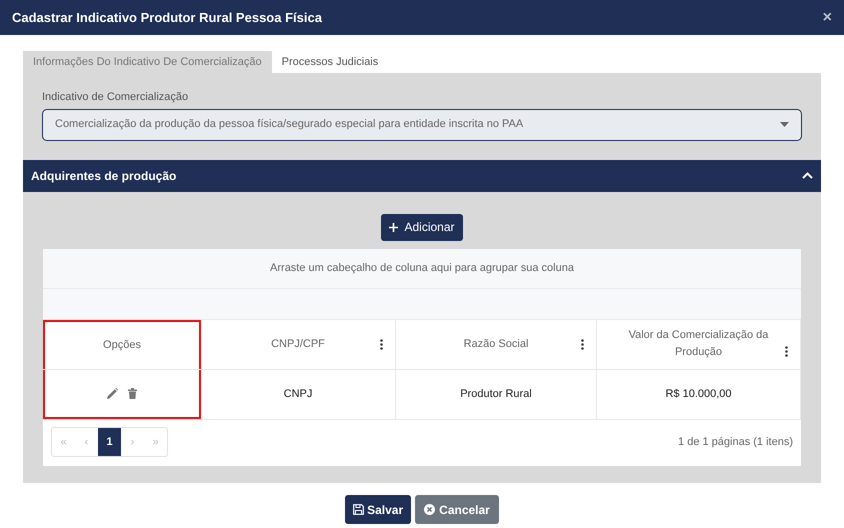 This screenshot has width=844, height=528. What do you see at coordinates (457, 509) in the screenshot?
I see `cancel-button: Cancelar` at bounding box center [457, 509].